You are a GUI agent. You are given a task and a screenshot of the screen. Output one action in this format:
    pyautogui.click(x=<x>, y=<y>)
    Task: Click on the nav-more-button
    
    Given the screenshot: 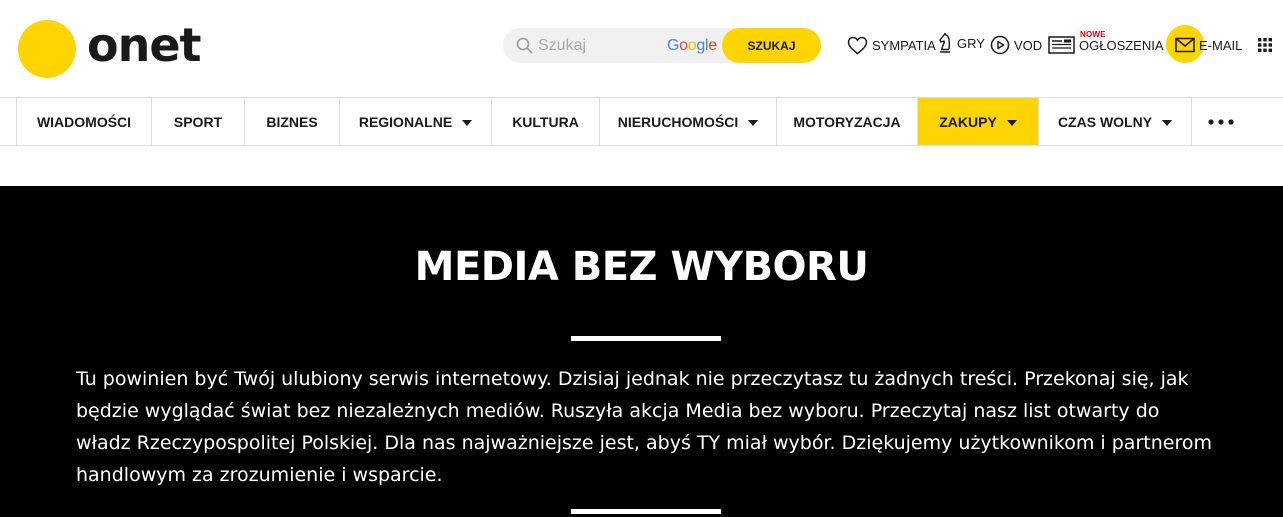 What is the action you would take?
    pyautogui.click(x=1221, y=121)
    